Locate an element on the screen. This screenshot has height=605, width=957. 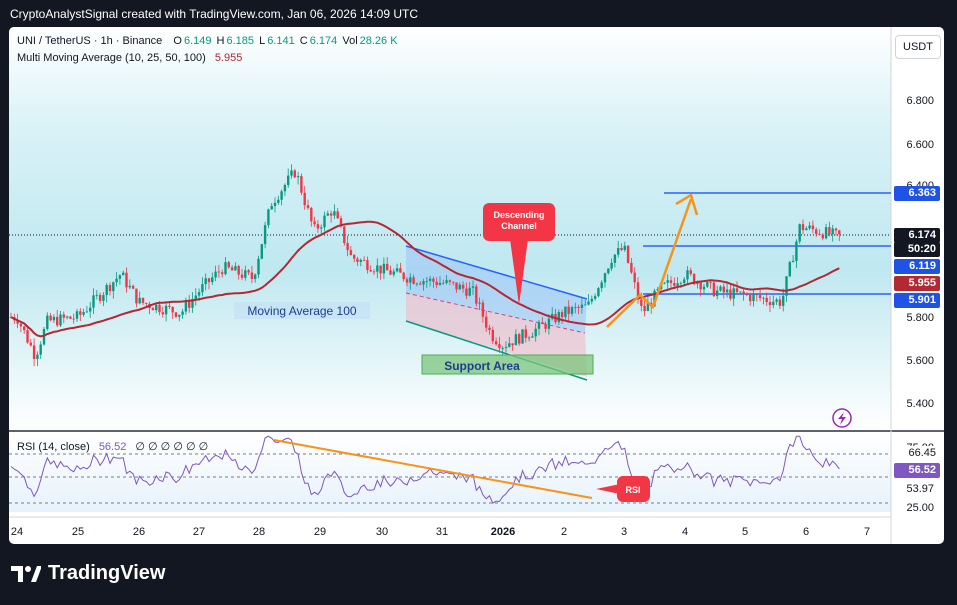
time-tick: 7 is located at coordinates (867, 532).